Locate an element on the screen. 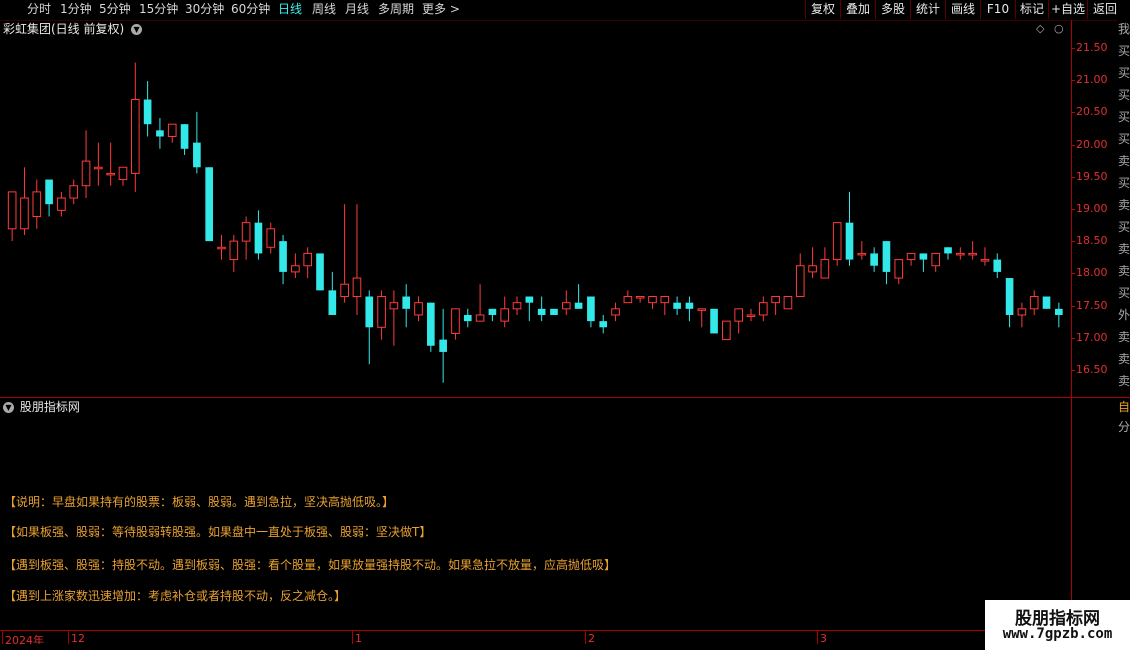 The image size is (1130, 650). circle-icon: ○ is located at coordinates (1059, 28).